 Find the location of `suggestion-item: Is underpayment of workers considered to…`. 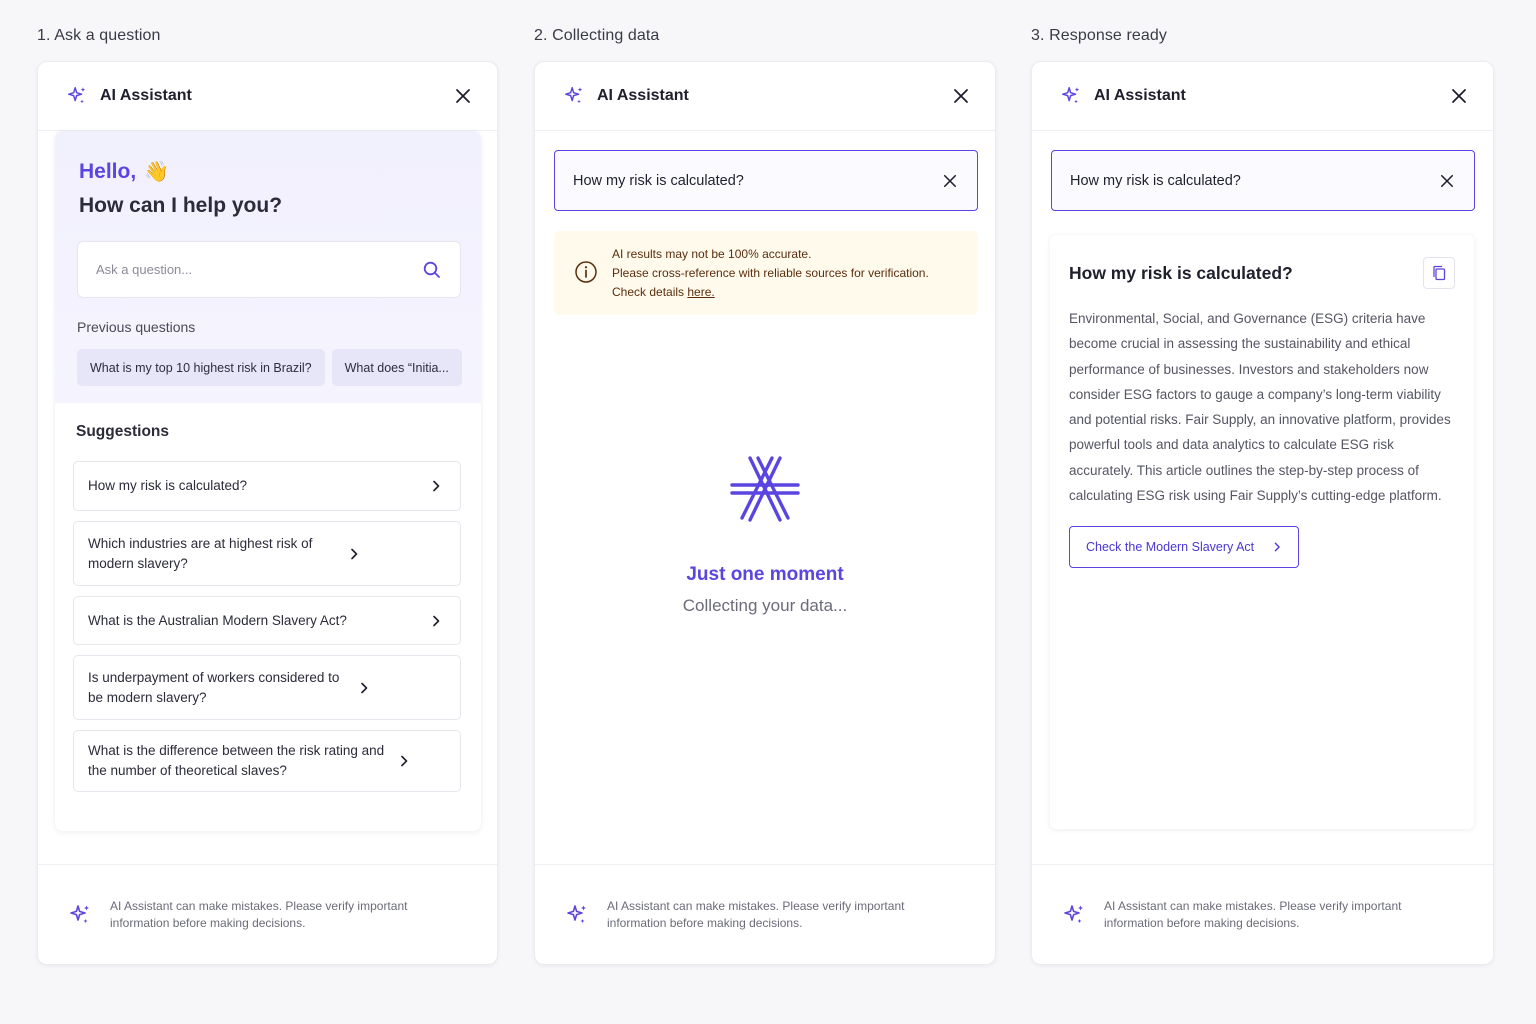

suggestion-item: Is underpayment of workers considered to… is located at coordinates (267, 687).